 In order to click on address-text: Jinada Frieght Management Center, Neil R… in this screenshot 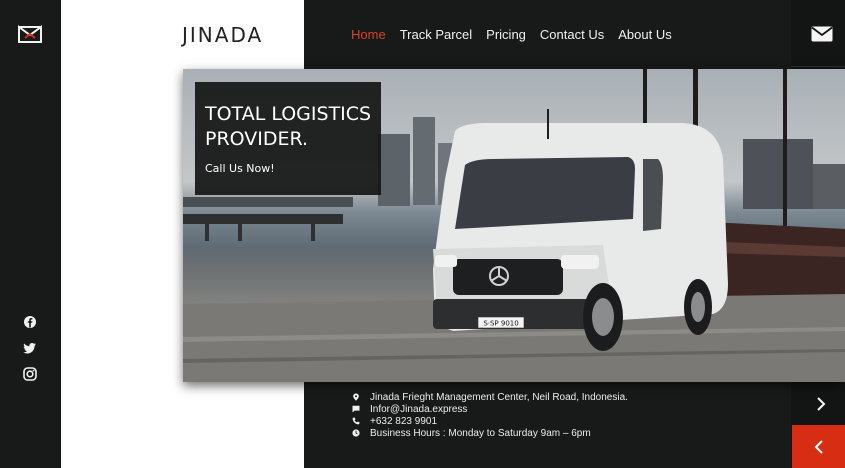, I will do `click(499, 397)`.